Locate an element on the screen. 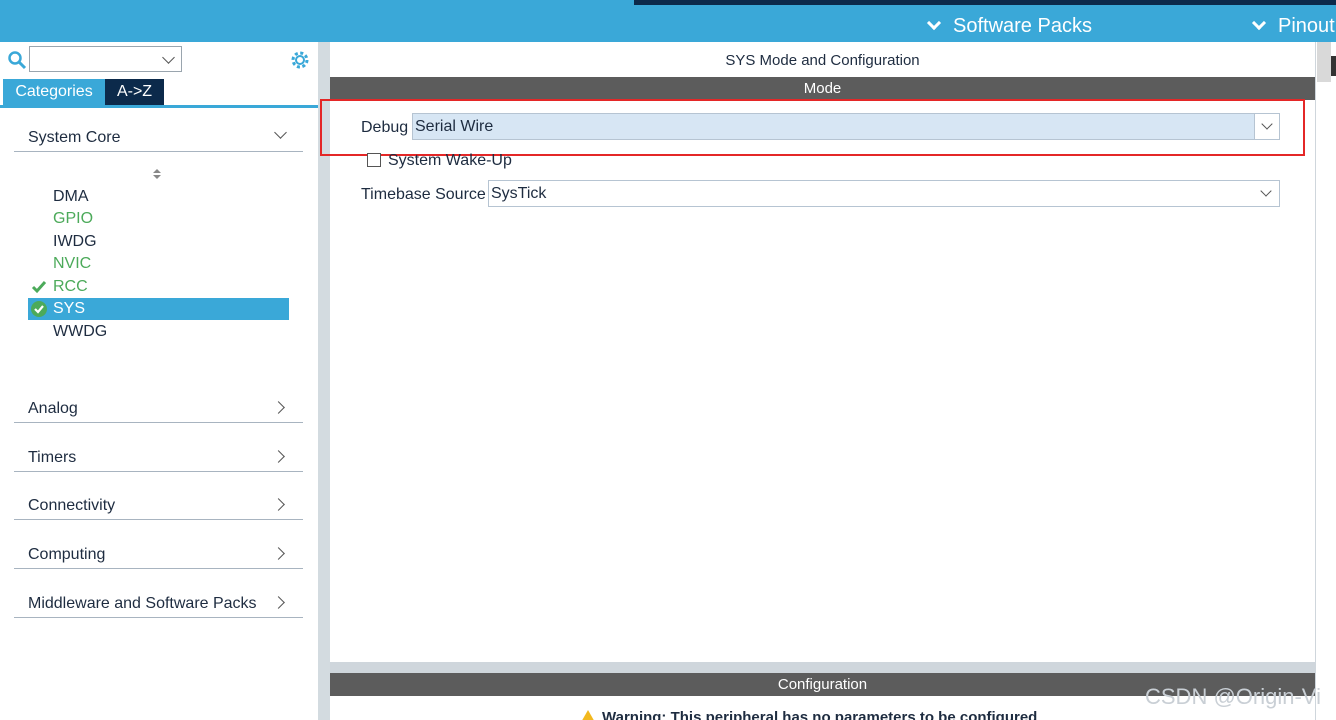 The width and height of the screenshot is (1336, 720). section-label: Timers is located at coordinates (52, 457).